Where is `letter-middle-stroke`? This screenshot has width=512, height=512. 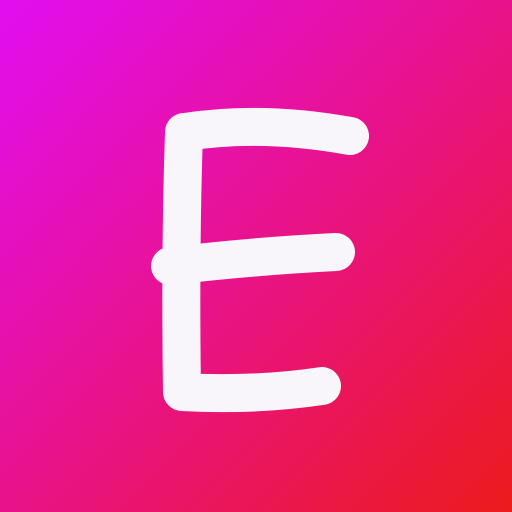 letter-middle-stroke is located at coordinates (253, 259).